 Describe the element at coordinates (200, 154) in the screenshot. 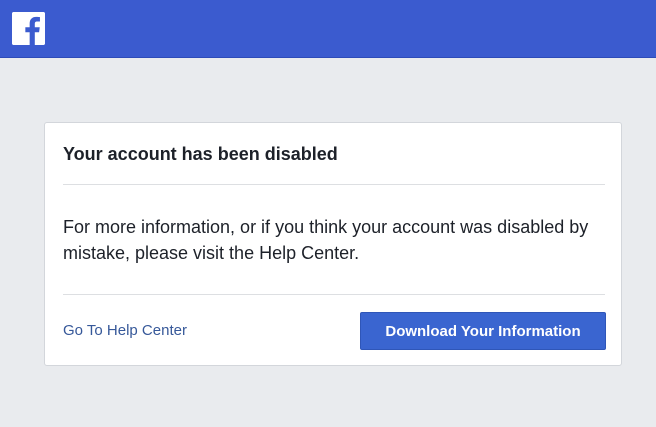

I see `dialog-title: Your account has been disabled` at that location.